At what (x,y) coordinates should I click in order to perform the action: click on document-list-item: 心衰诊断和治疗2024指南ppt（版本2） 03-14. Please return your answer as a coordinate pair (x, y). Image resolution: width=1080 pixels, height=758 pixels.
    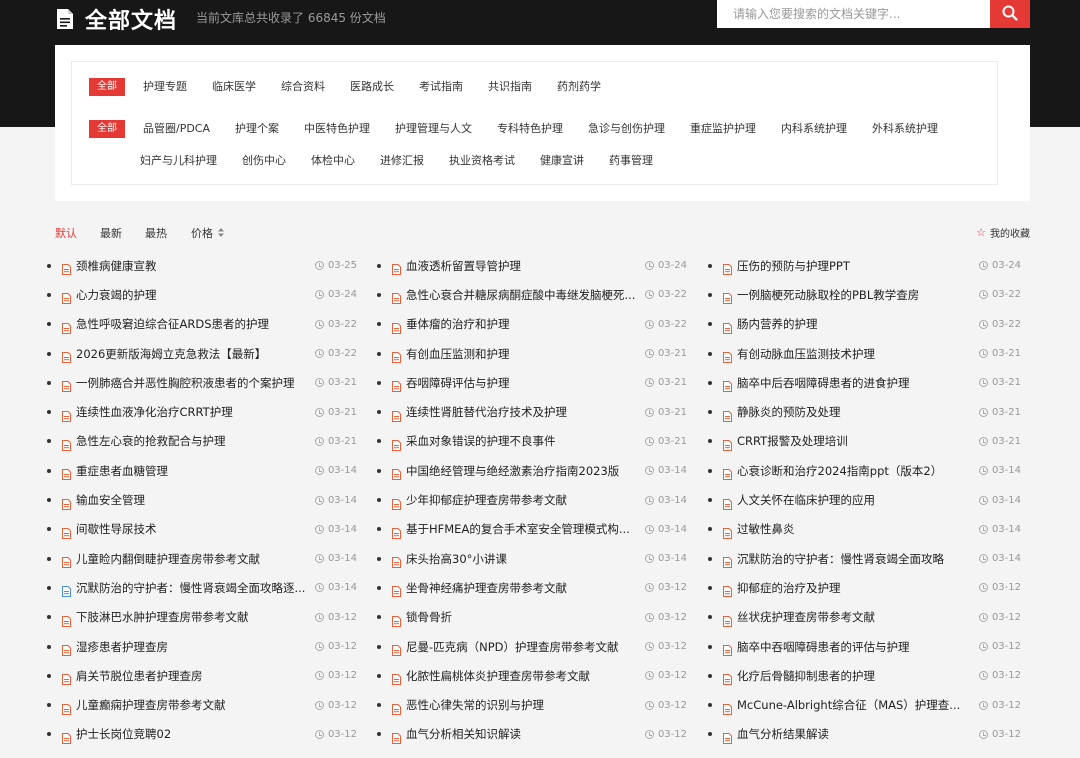
    Looking at the image, I should click on (864, 470).